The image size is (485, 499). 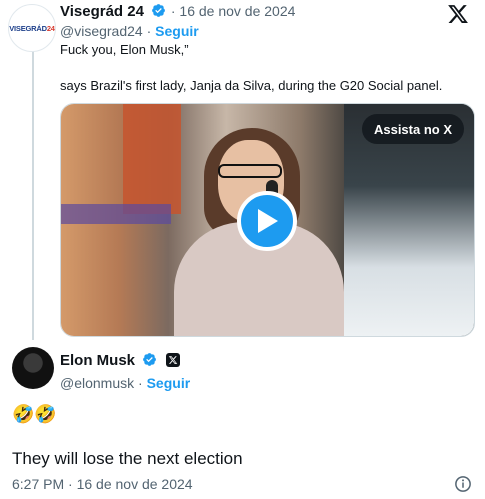 What do you see at coordinates (172, 360) in the screenshot?
I see `x-badge-icon` at bounding box center [172, 360].